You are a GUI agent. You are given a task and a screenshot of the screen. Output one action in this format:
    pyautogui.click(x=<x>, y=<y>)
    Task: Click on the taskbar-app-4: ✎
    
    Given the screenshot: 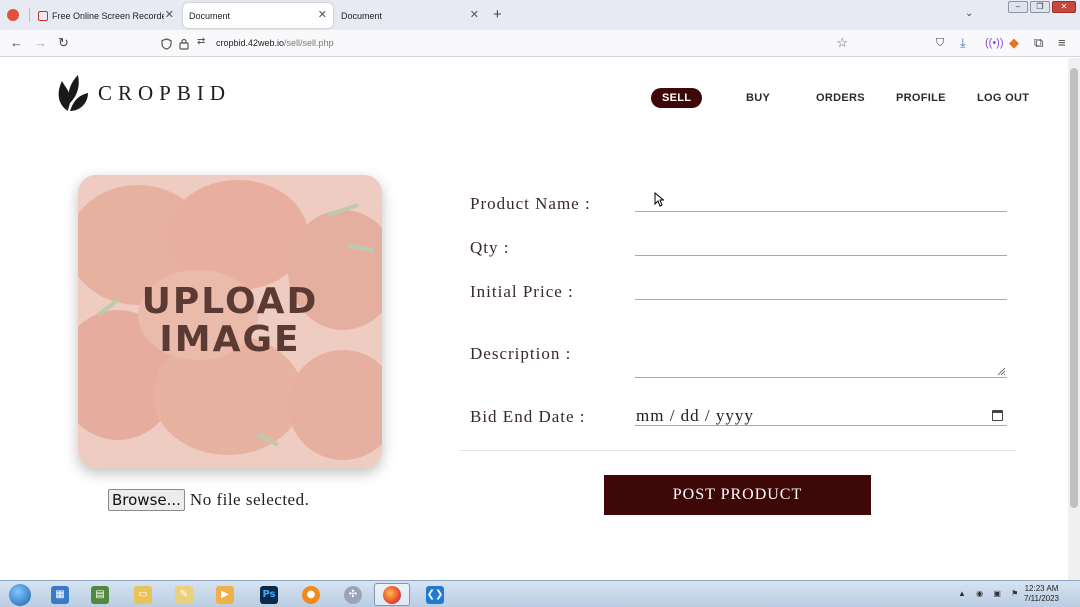 What is the action you would take?
    pyautogui.click(x=184, y=594)
    